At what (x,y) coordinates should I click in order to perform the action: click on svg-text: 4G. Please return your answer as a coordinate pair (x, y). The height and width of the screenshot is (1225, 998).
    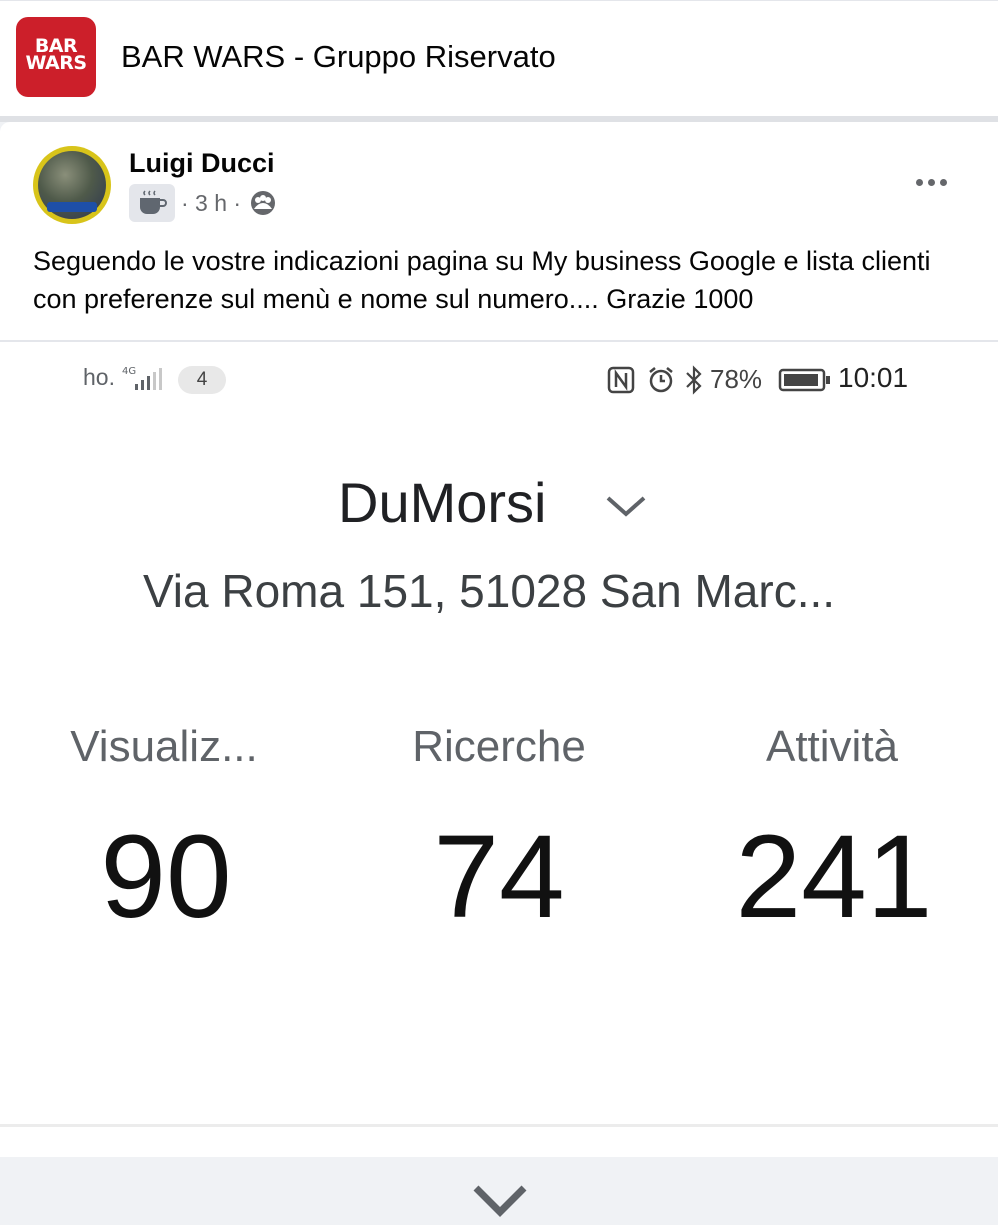
    Looking at the image, I should click on (129, 371).